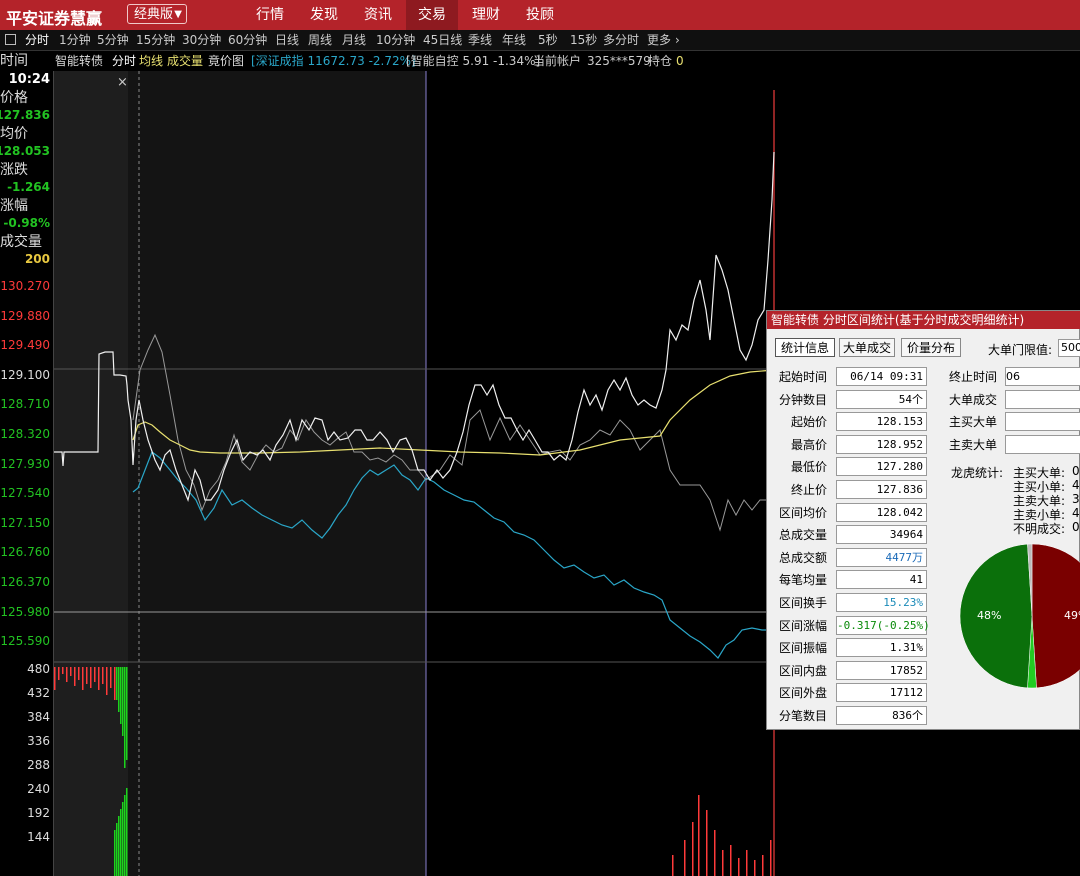  Describe the element at coordinates (25, 345) in the screenshot. I see `price-axis-tick: 129.490` at that location.